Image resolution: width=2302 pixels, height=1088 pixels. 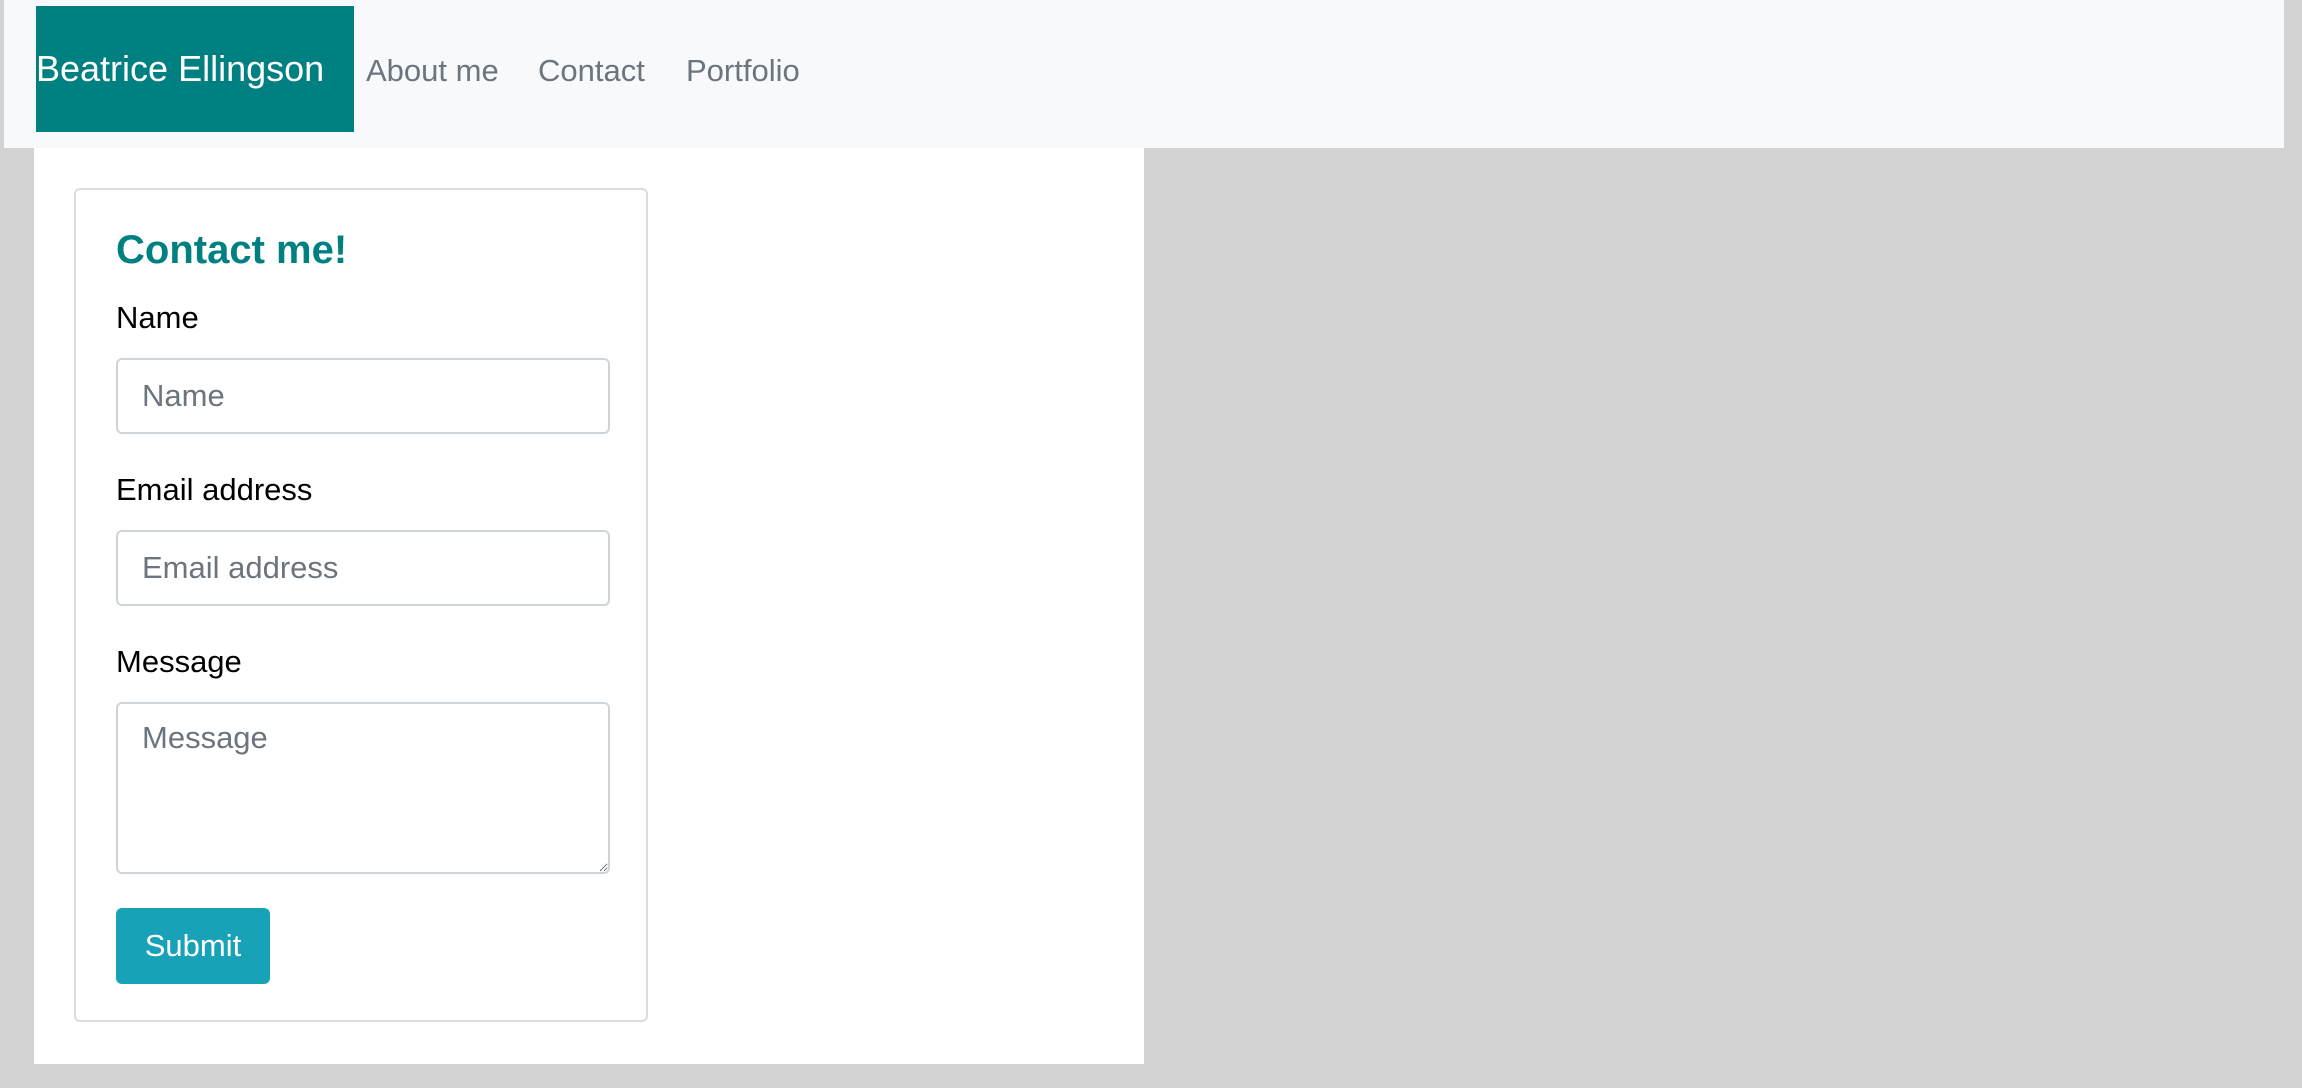 I want to click on email-label: Email address, so click(x=214, y=489).